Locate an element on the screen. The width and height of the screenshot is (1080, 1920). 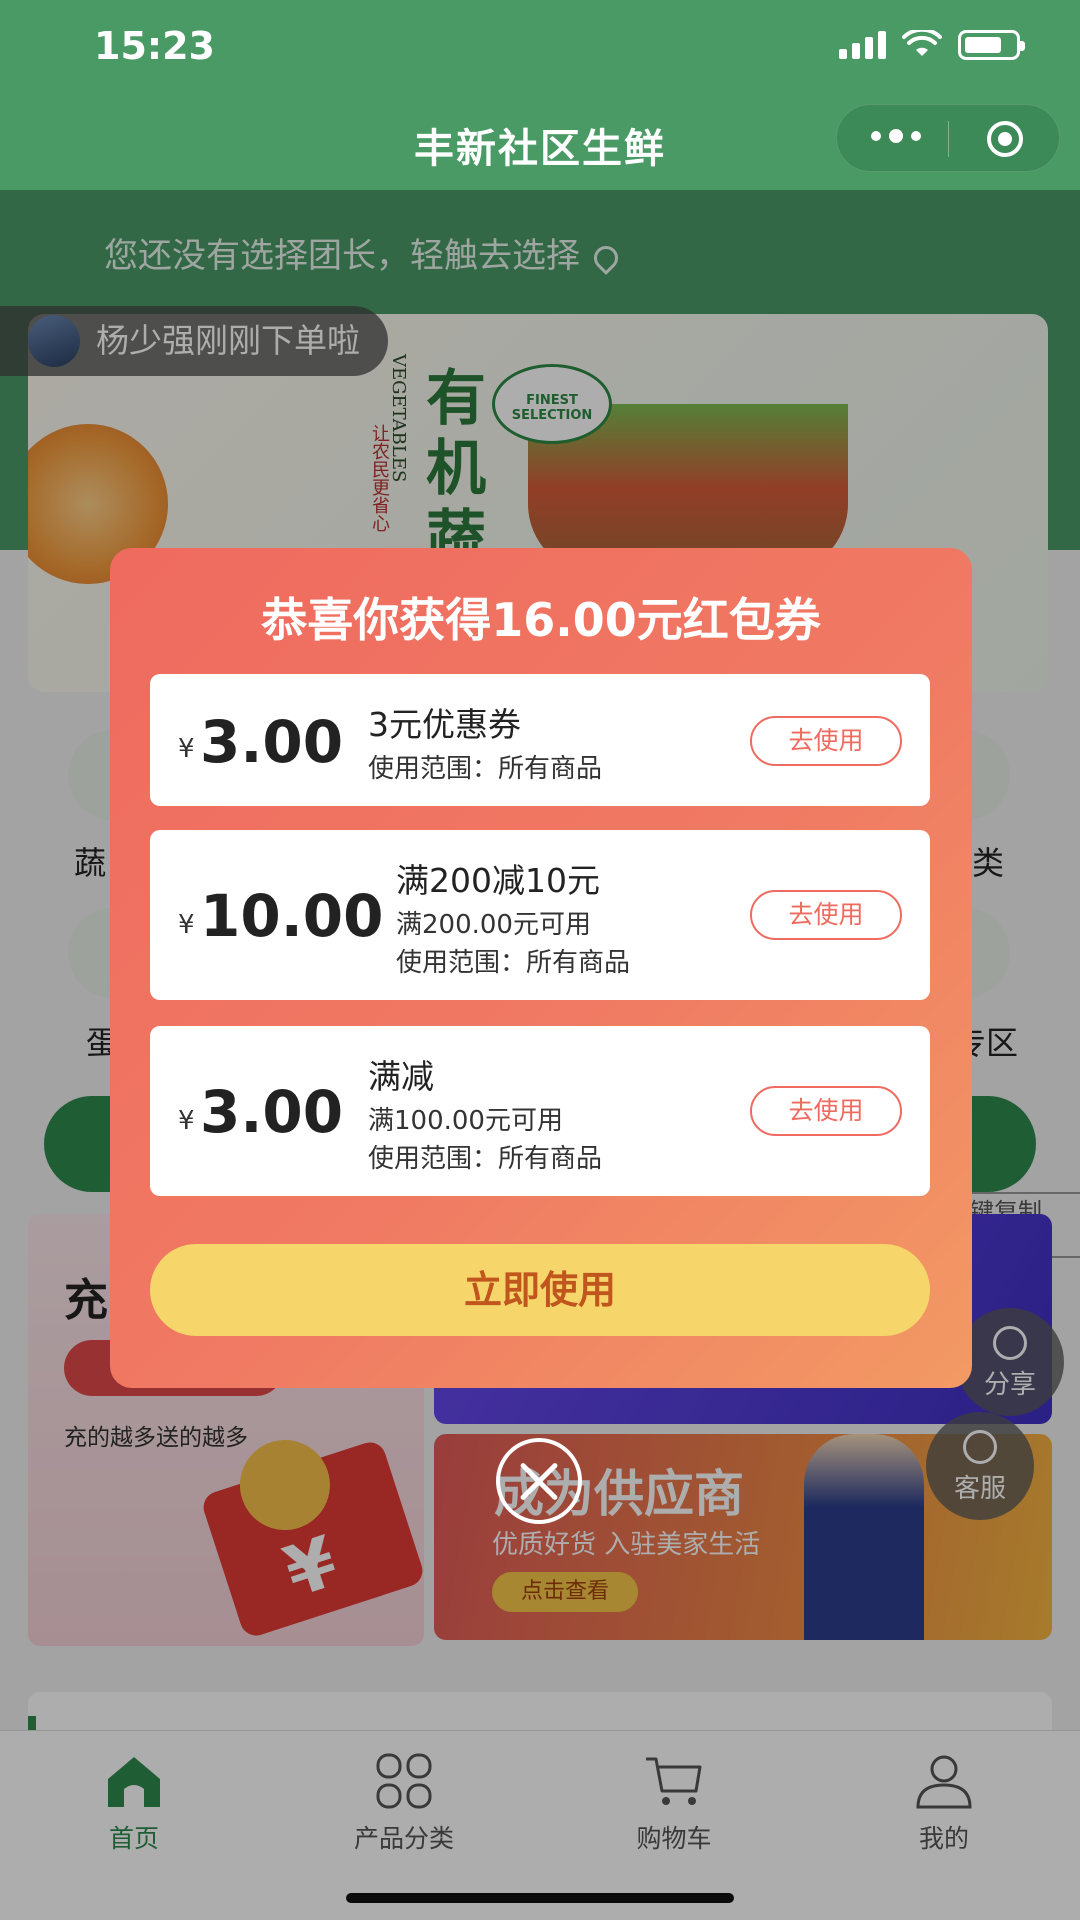
wifi-icon is located at coordinates (922, 43).